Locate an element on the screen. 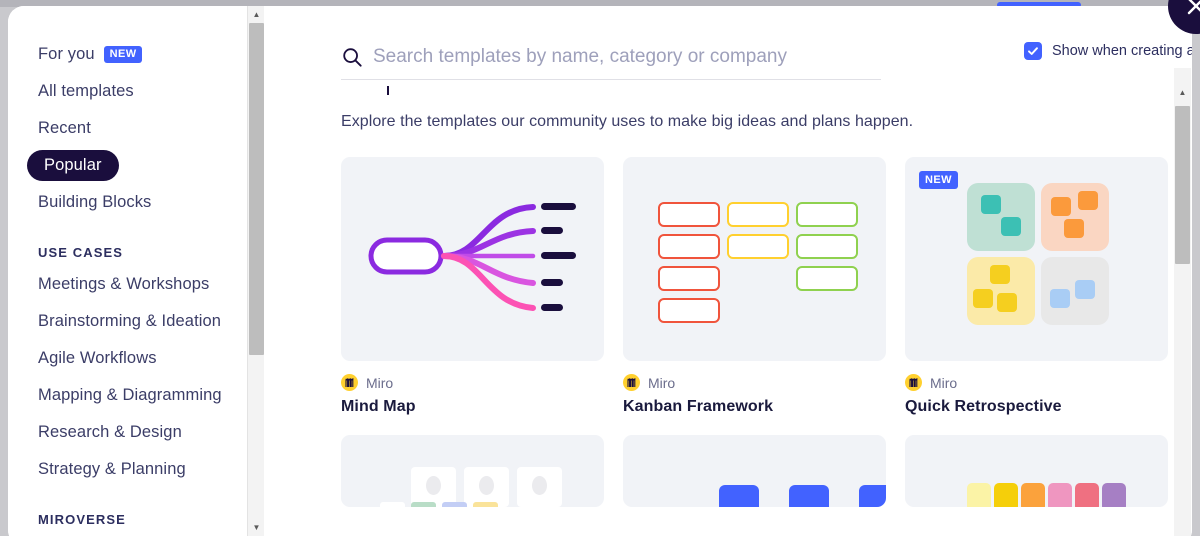 The width and height of the screenshot is (1200, 536). sidebar-item-strategy-planning: Strategy & Planning is located at coordinates (136, 469).